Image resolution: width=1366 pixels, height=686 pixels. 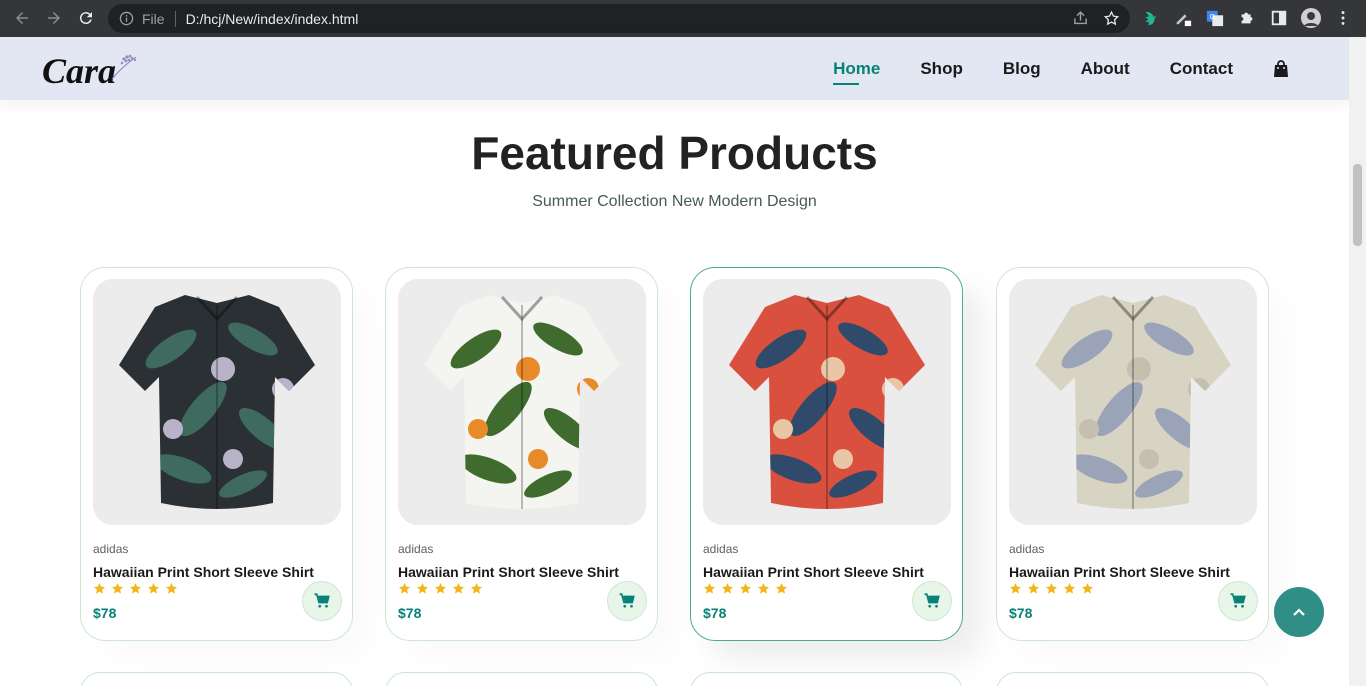 I want to click on chevron-up-icon, so click(x=1299, y=612).